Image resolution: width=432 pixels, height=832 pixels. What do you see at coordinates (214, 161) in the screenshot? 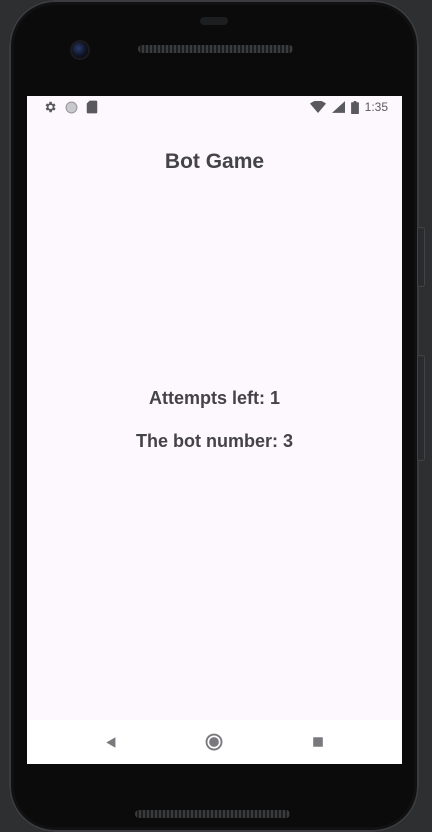
I see `page-title: Bot Game` at bounding box center [214, 161].